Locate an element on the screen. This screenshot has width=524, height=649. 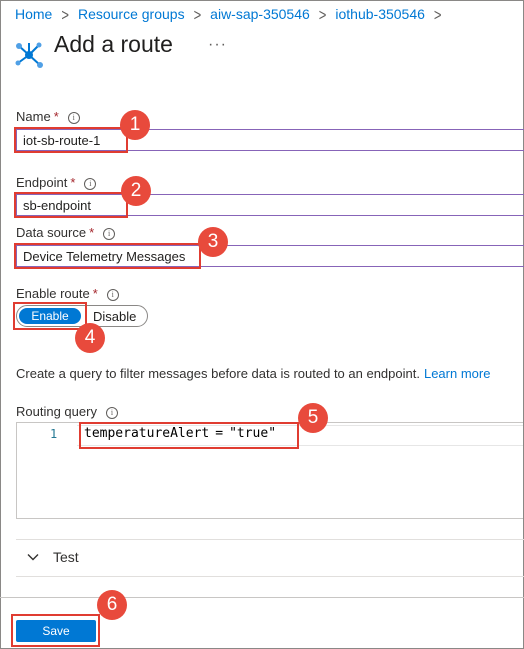
more-icon: ··· is located at coordinates (217, 45).